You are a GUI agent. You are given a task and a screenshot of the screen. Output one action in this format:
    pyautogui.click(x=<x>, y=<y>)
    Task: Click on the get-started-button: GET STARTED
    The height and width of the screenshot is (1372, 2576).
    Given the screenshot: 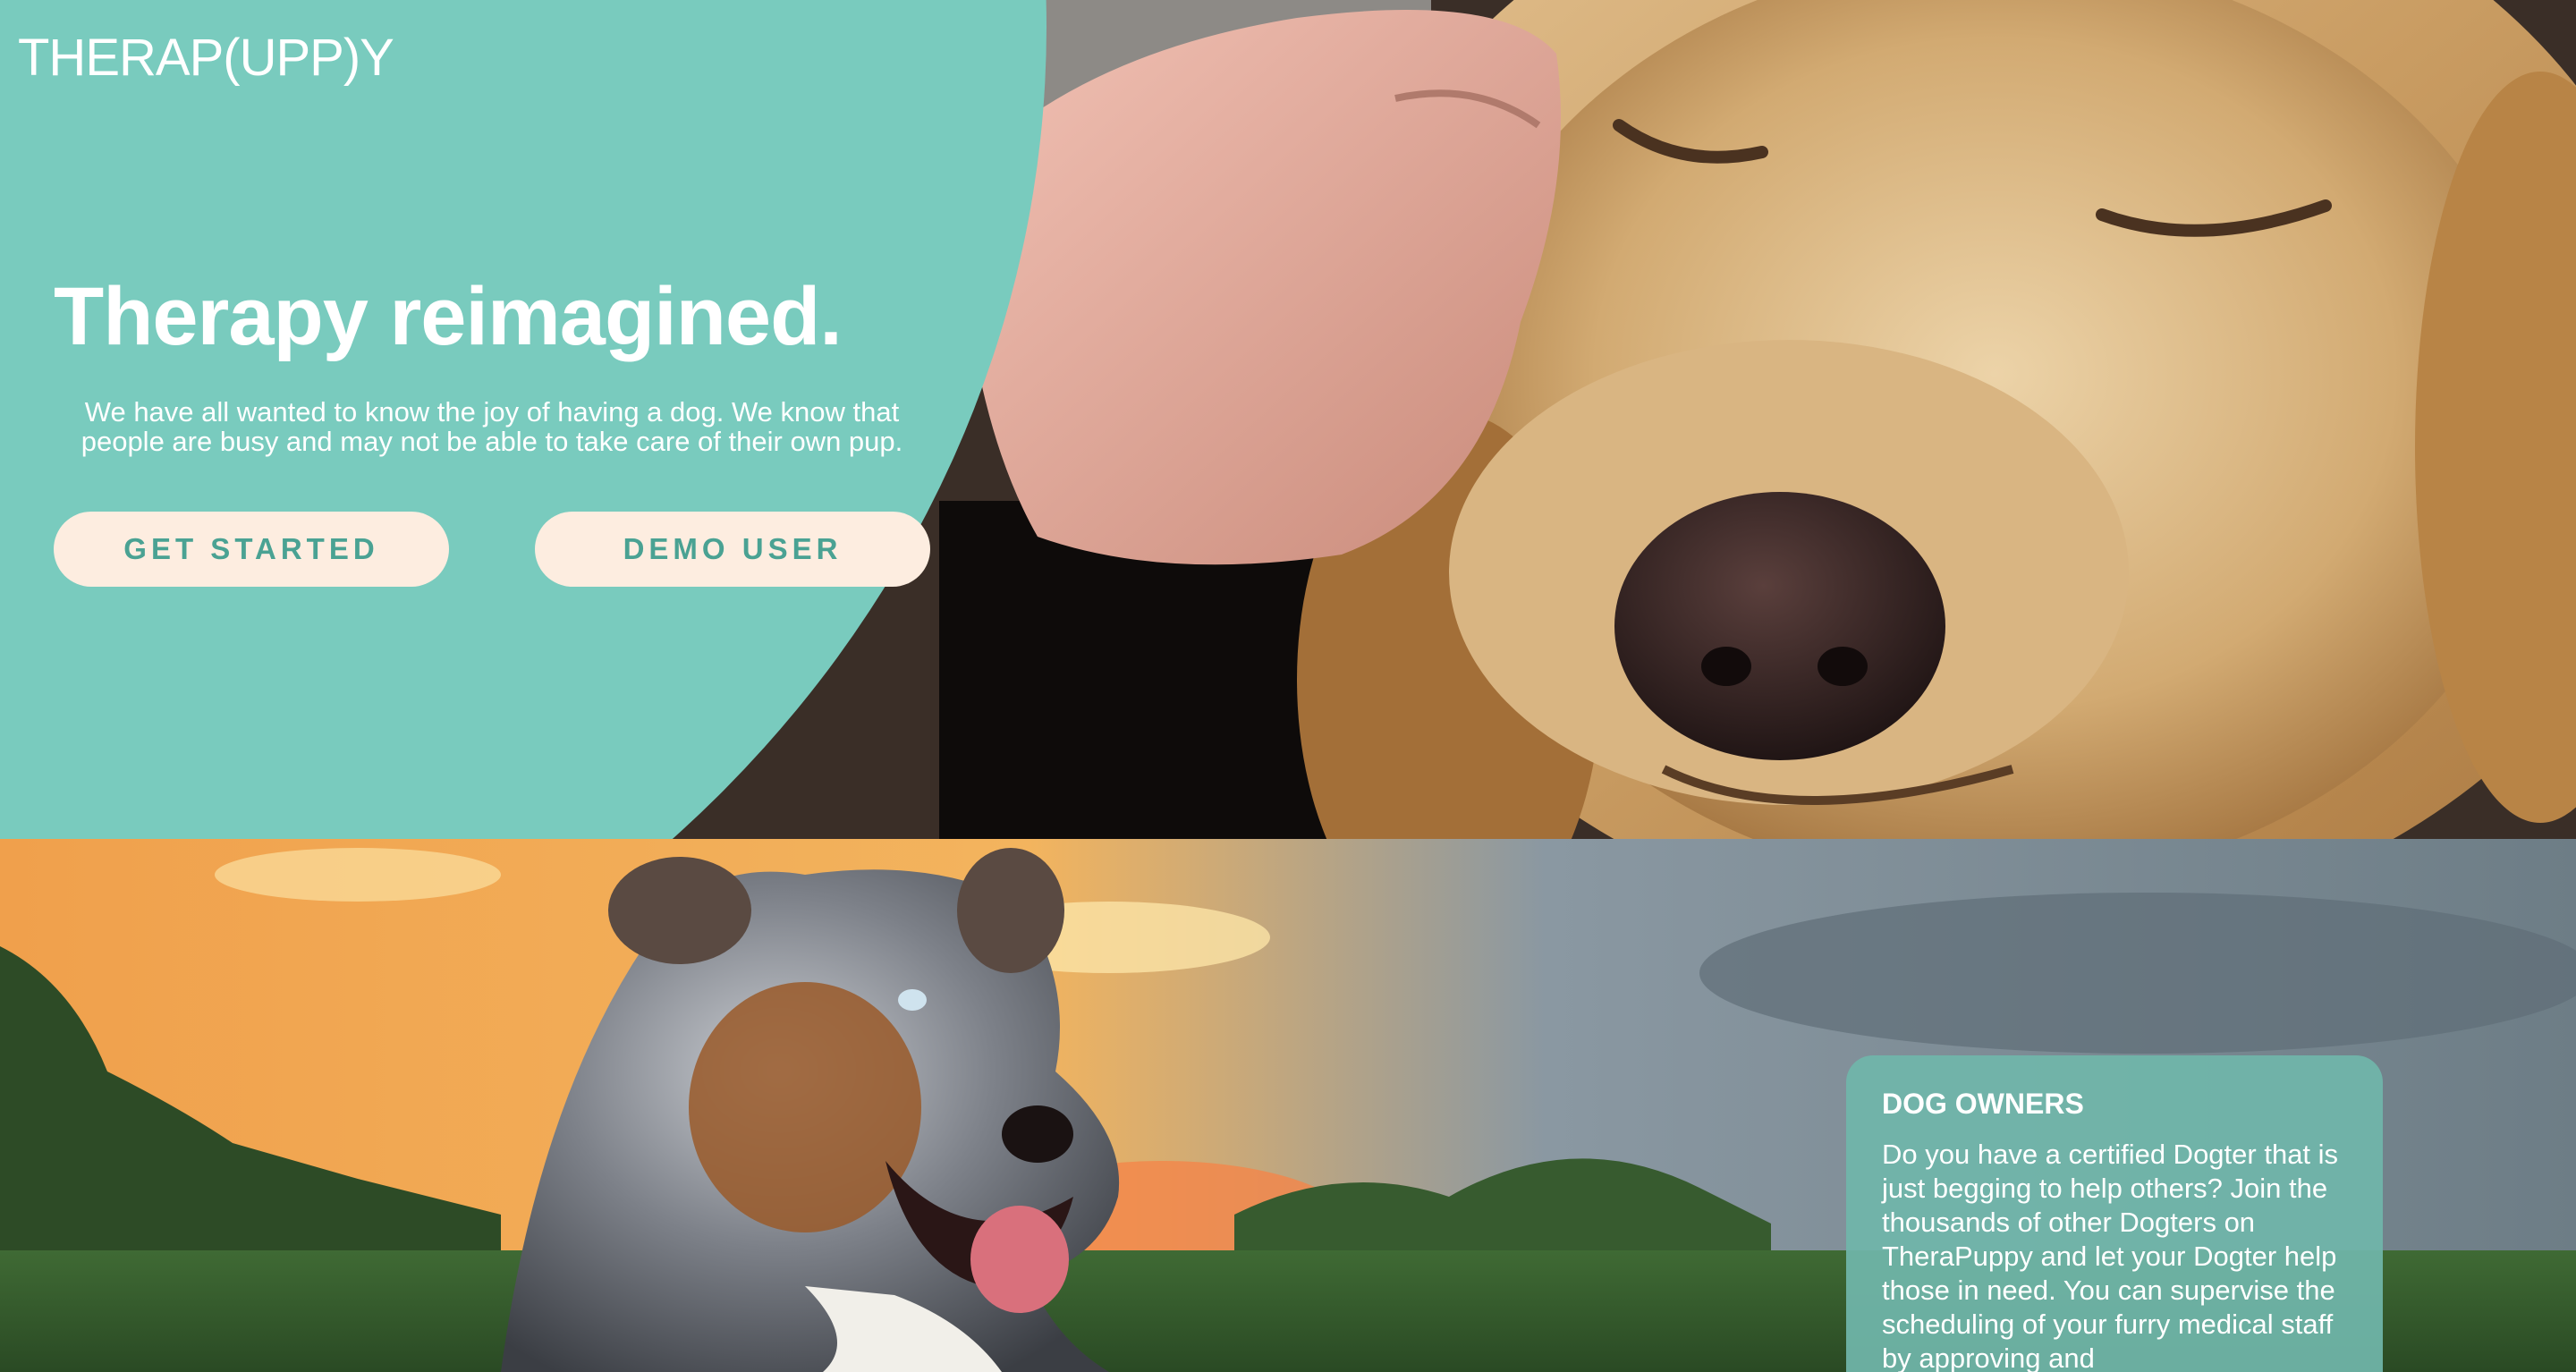 What is the action you would take?
    pyautogui.click(x=251, y=549)
    